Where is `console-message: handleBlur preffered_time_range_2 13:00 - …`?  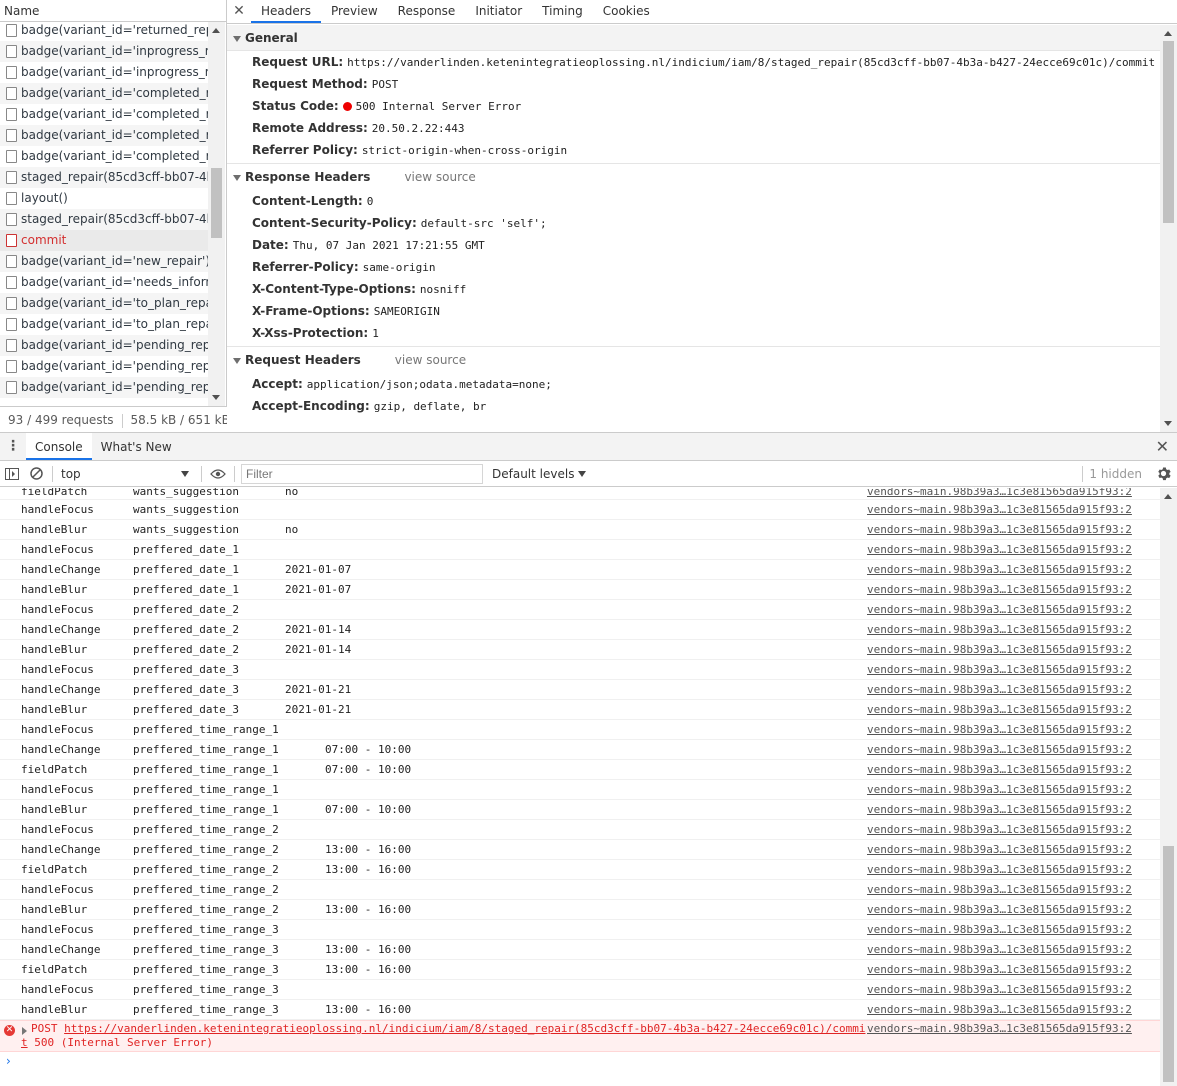
console-message: handleBlur preffered_time_range_2 13:00 - … is located at coordinates (580, 910).